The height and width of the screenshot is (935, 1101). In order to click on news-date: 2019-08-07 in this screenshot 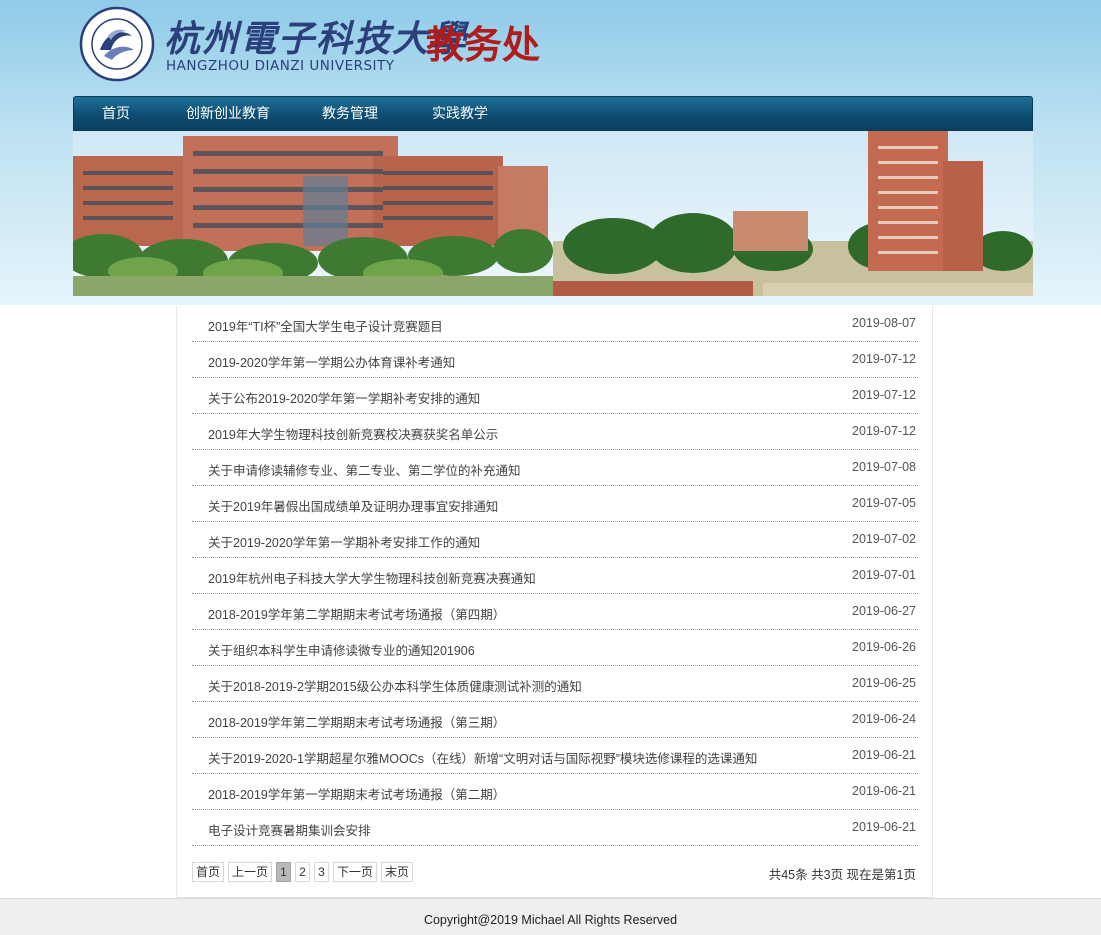, I will do `click(884, 323)`.